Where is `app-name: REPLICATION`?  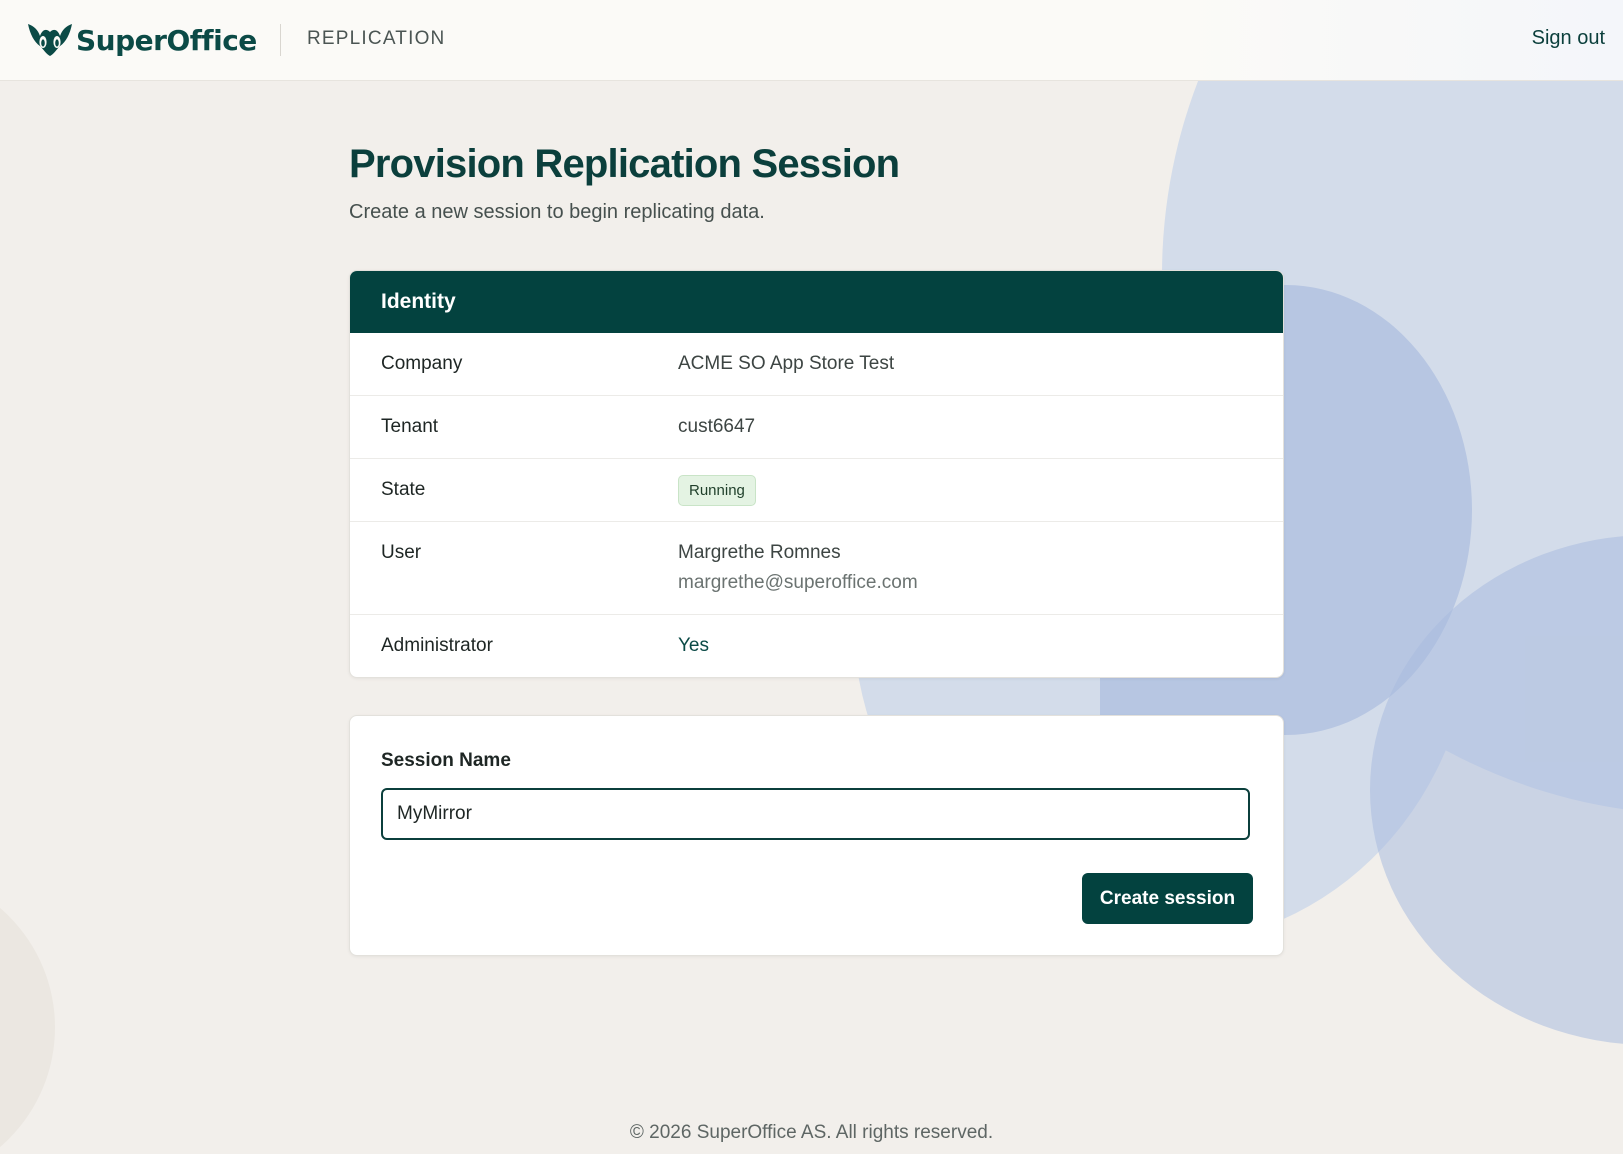 app-name: REPLICATION is located at coordinates (376, 38).